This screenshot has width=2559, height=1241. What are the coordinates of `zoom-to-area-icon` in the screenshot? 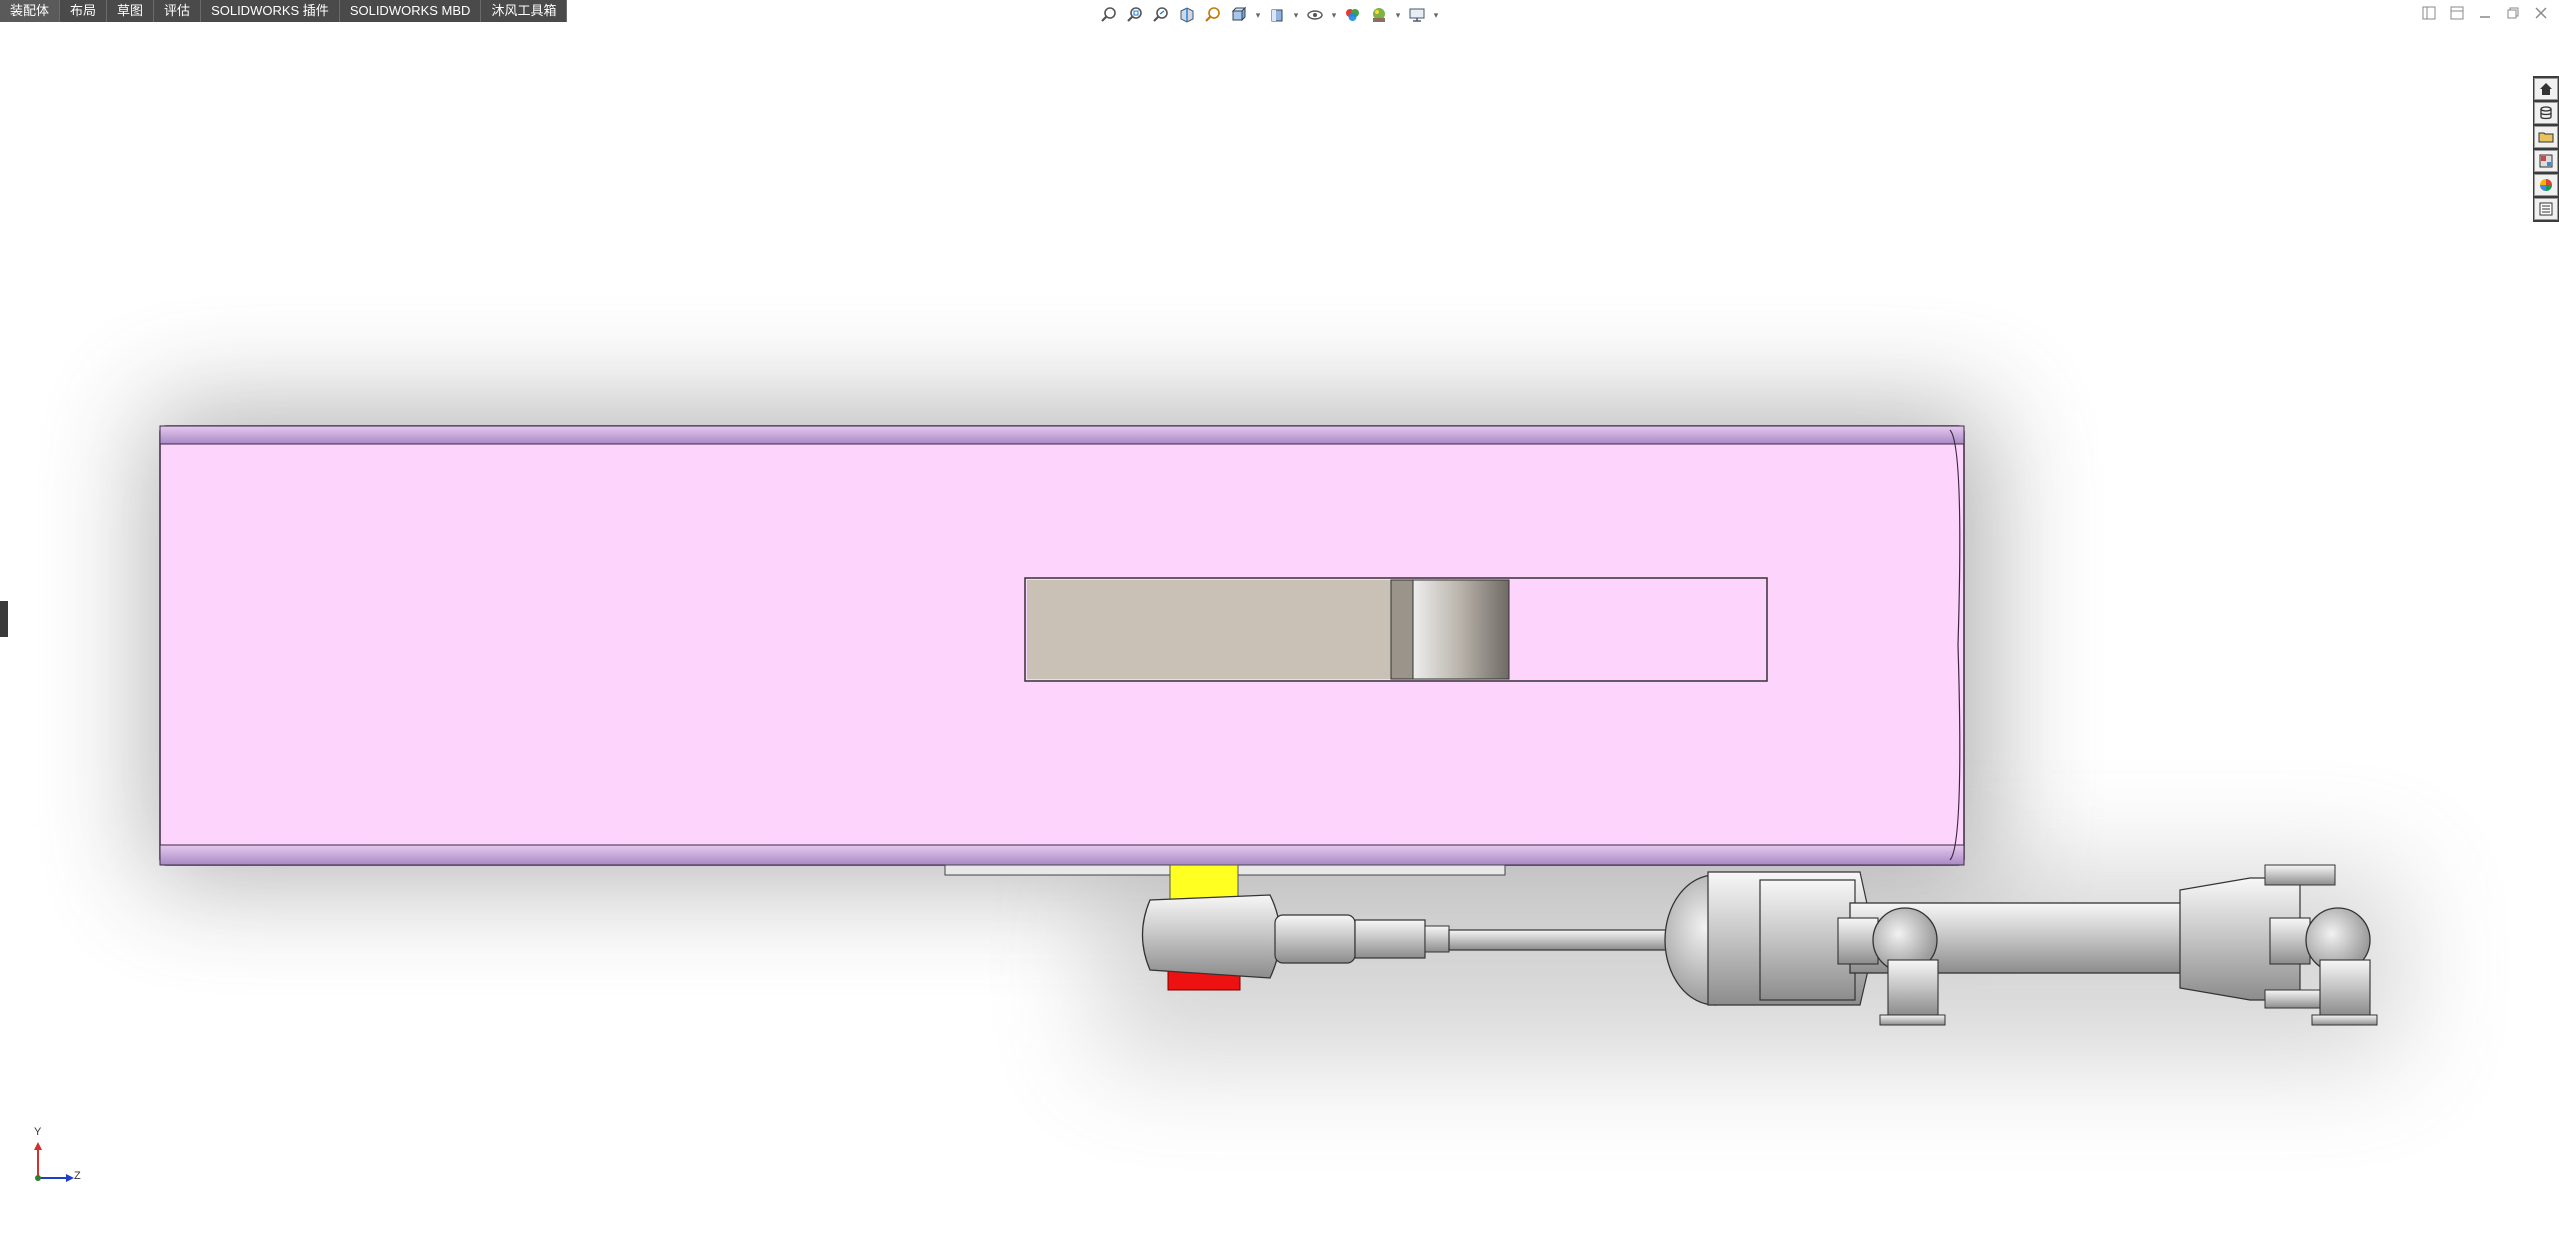 It's located at (1135, 15).